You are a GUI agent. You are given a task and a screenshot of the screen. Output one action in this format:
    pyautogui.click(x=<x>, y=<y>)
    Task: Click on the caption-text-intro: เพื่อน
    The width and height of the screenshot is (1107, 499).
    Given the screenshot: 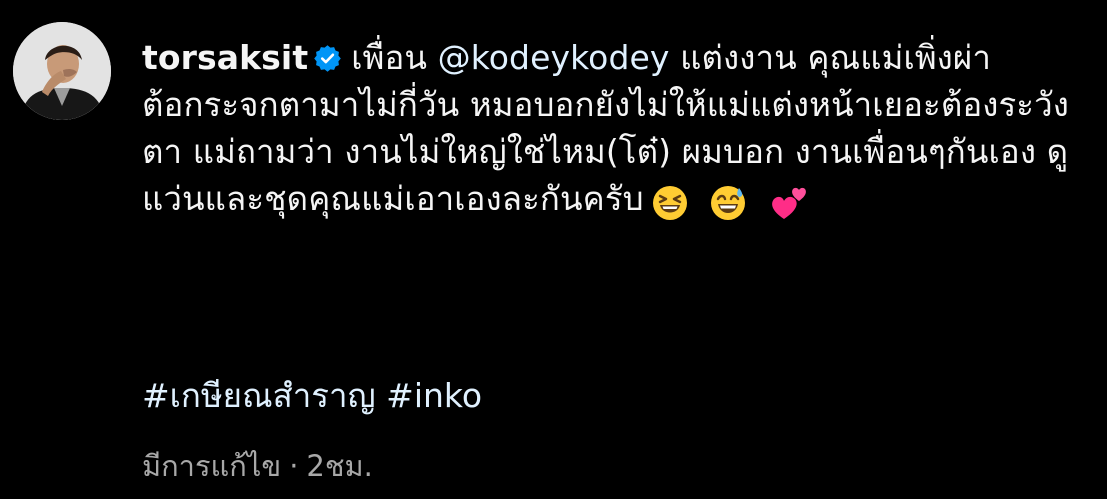 What is the action you would take?
    pyautogui.click(x=394, y=57)
    